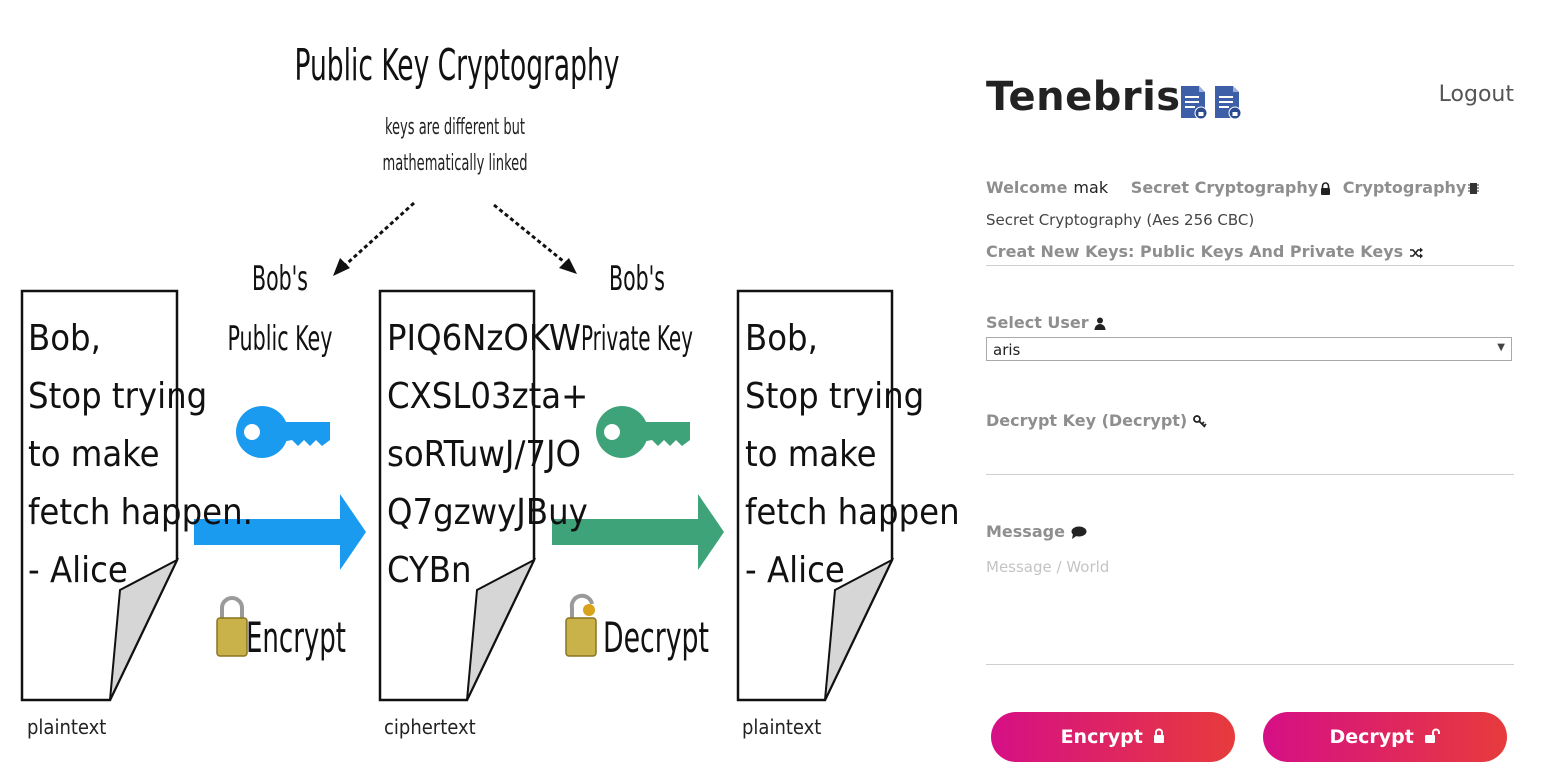 This screenshot has height=769, width=1559. I want to click on decrypted-plaintext-caption: plaintext, so click(781, 727).